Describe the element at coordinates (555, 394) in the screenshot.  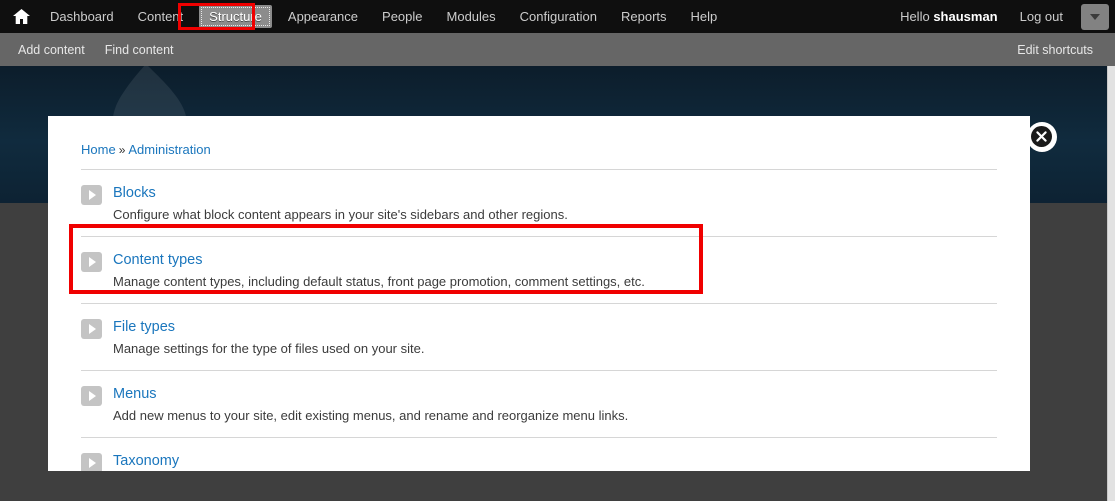
I see `admin-link-menus: Menus` at that location.